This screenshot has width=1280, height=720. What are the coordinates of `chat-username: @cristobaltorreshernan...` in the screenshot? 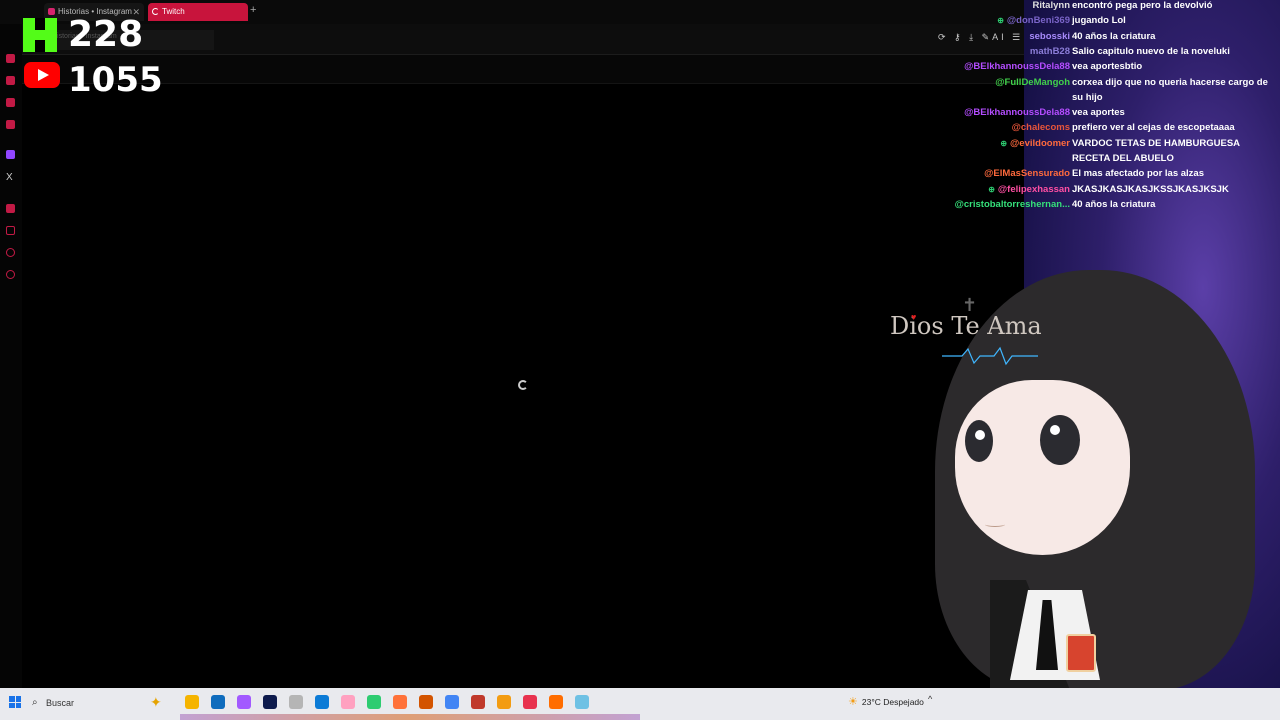 It's located at (1012, 204).